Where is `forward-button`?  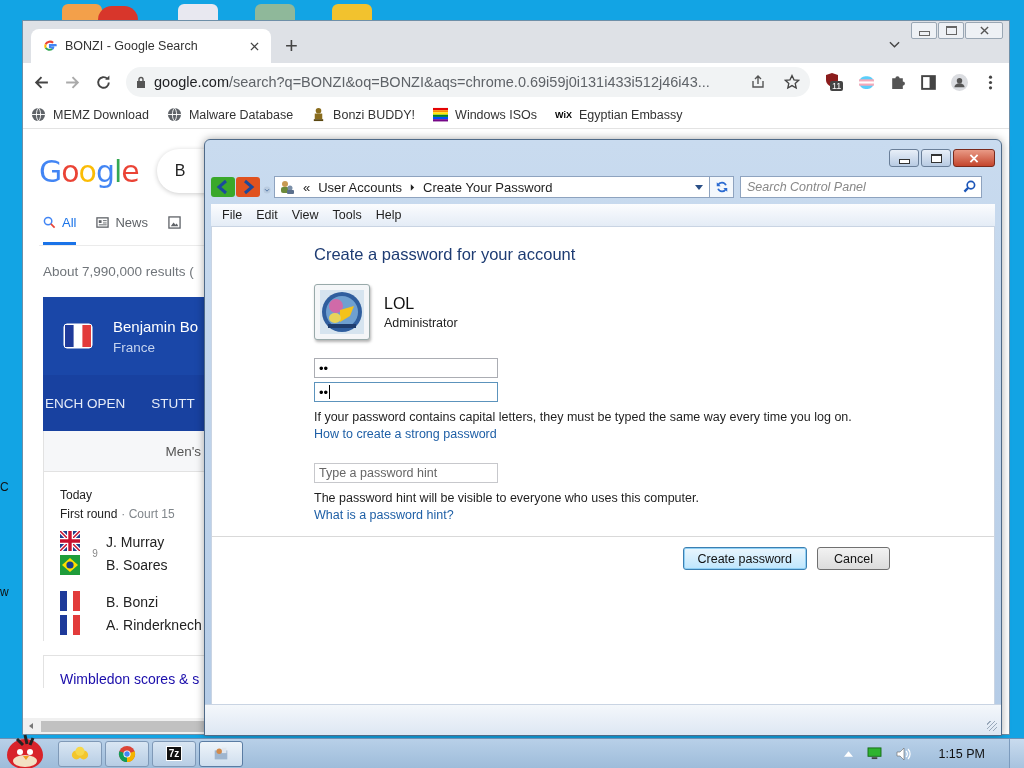 forward-button is located at coordinates (248, 187).